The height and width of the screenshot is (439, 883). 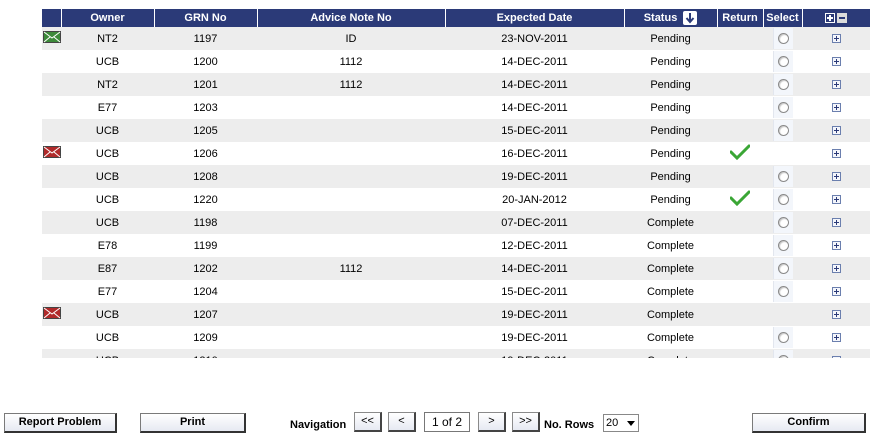 What do you see at coordinates (205, 107) in the screenshot?
I see `grn-no-cell: 1203` at bounding box center [205, 107].